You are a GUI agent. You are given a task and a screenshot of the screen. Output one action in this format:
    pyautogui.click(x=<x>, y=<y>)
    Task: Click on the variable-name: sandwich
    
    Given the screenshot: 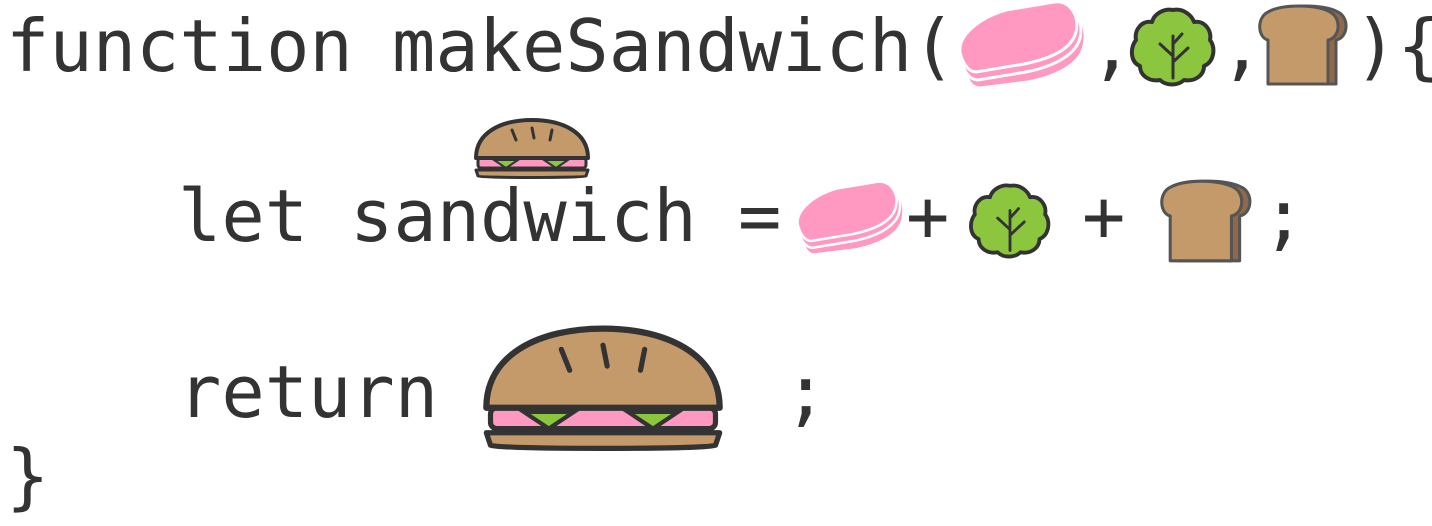 What is the action you would take?
    pyautogui.click(x=523, y=216)
    